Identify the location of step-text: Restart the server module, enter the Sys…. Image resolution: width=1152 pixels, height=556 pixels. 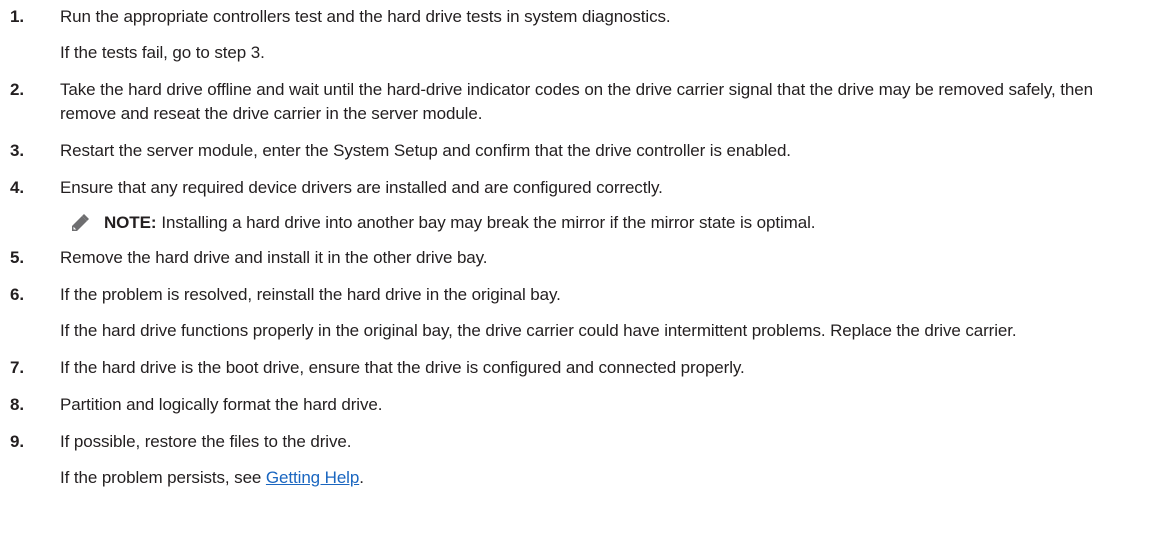
(425, 150).